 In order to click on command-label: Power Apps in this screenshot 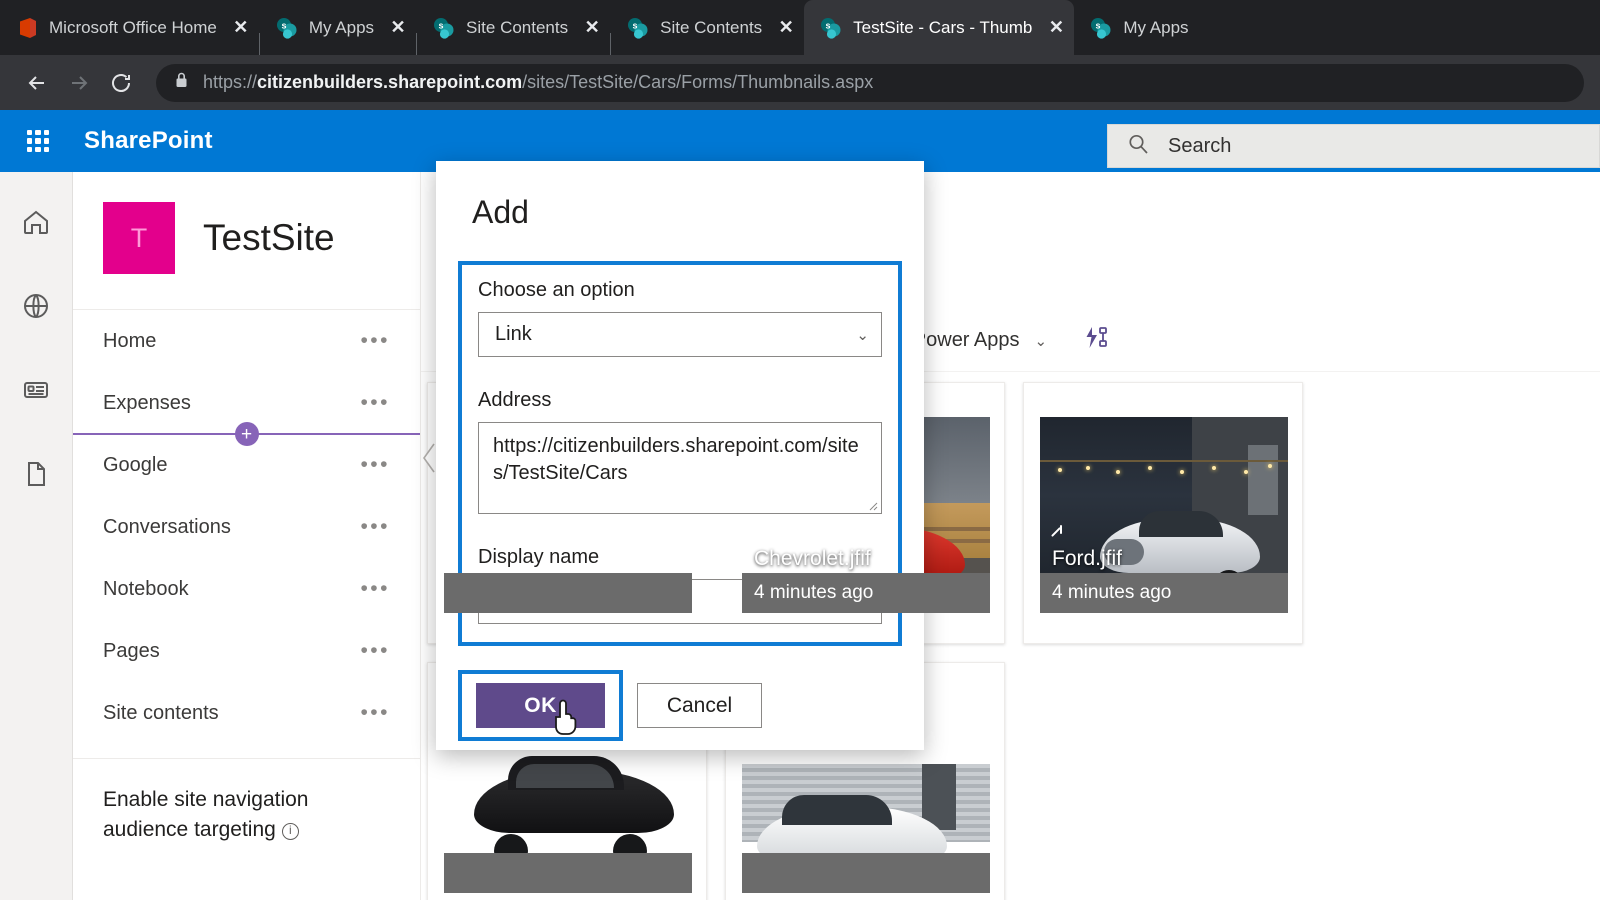, I will do `click(966, 340)`.